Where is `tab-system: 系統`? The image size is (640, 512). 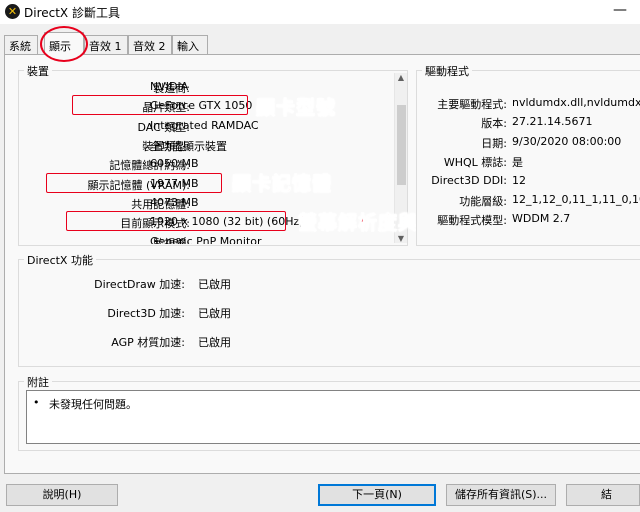 tab-system: 系統 is located at coordinates (21, 44).